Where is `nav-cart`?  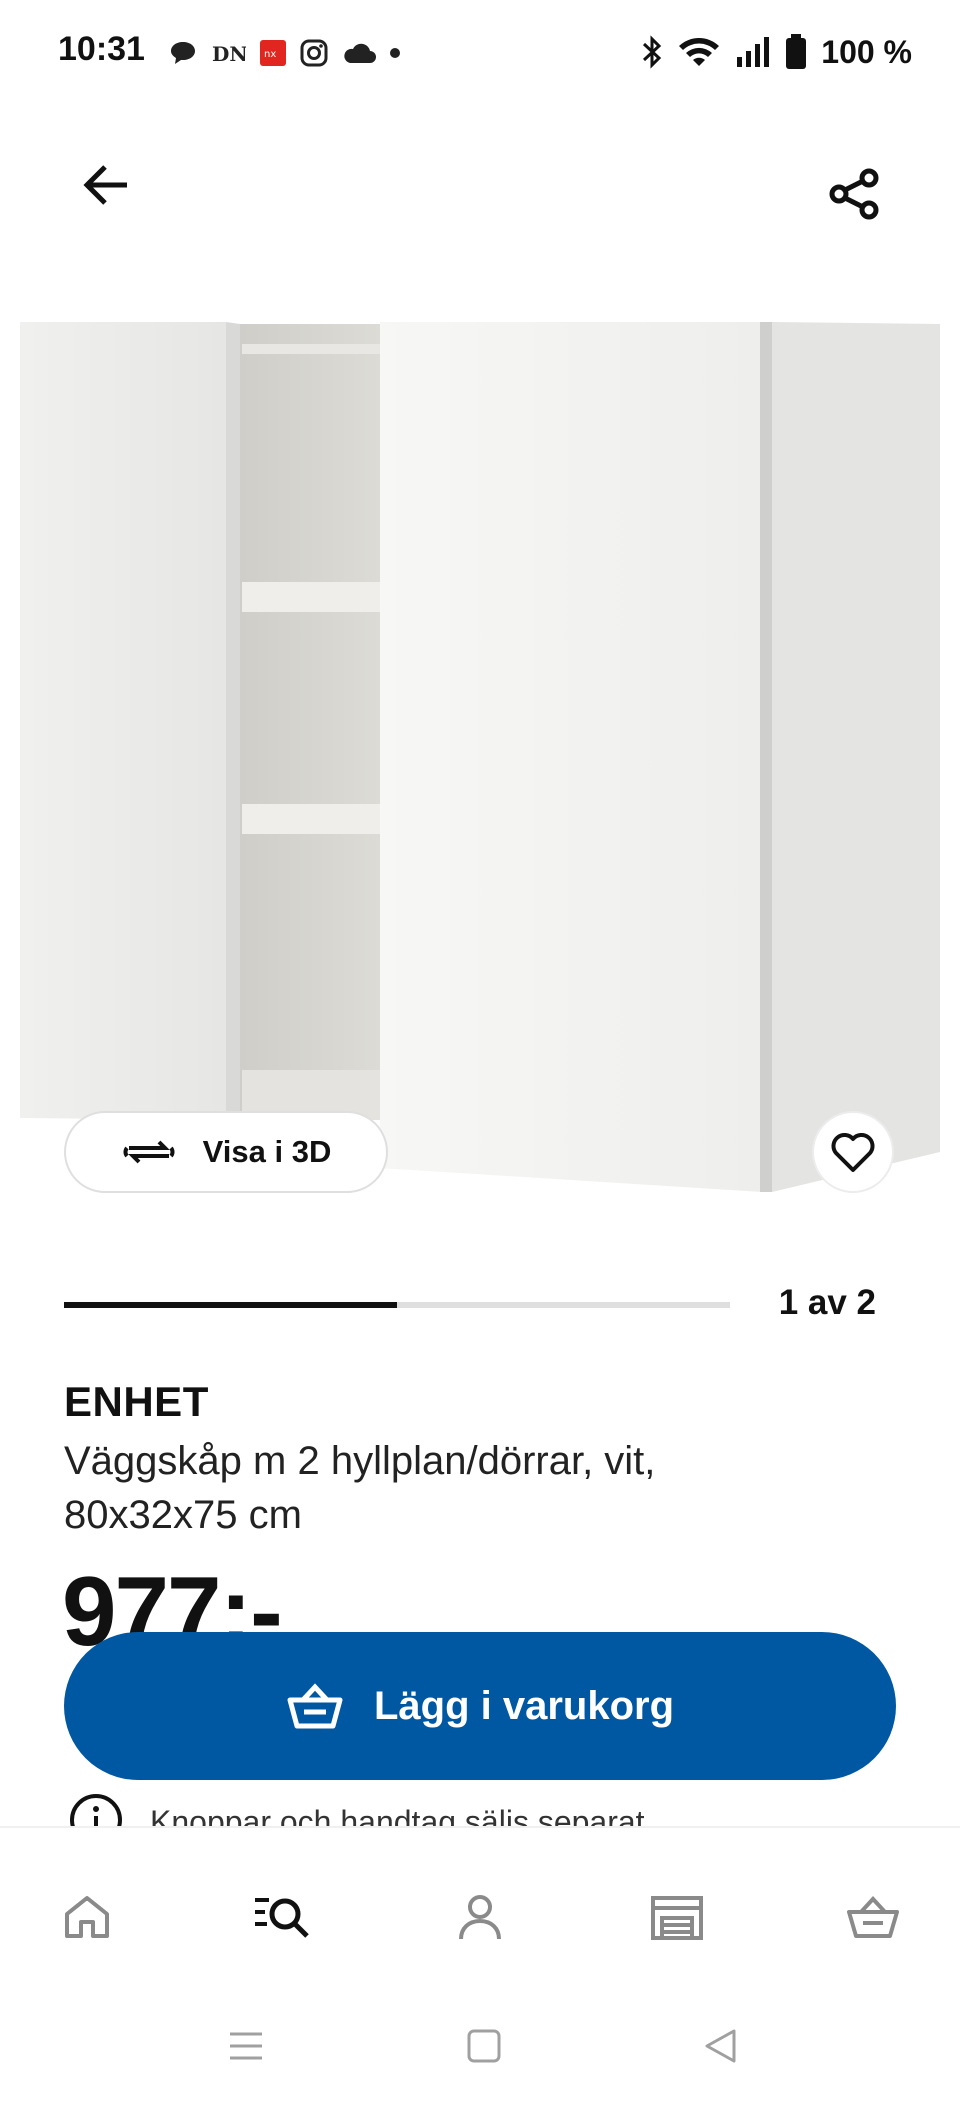
nav-cart is located at coordinates (873, 1917).